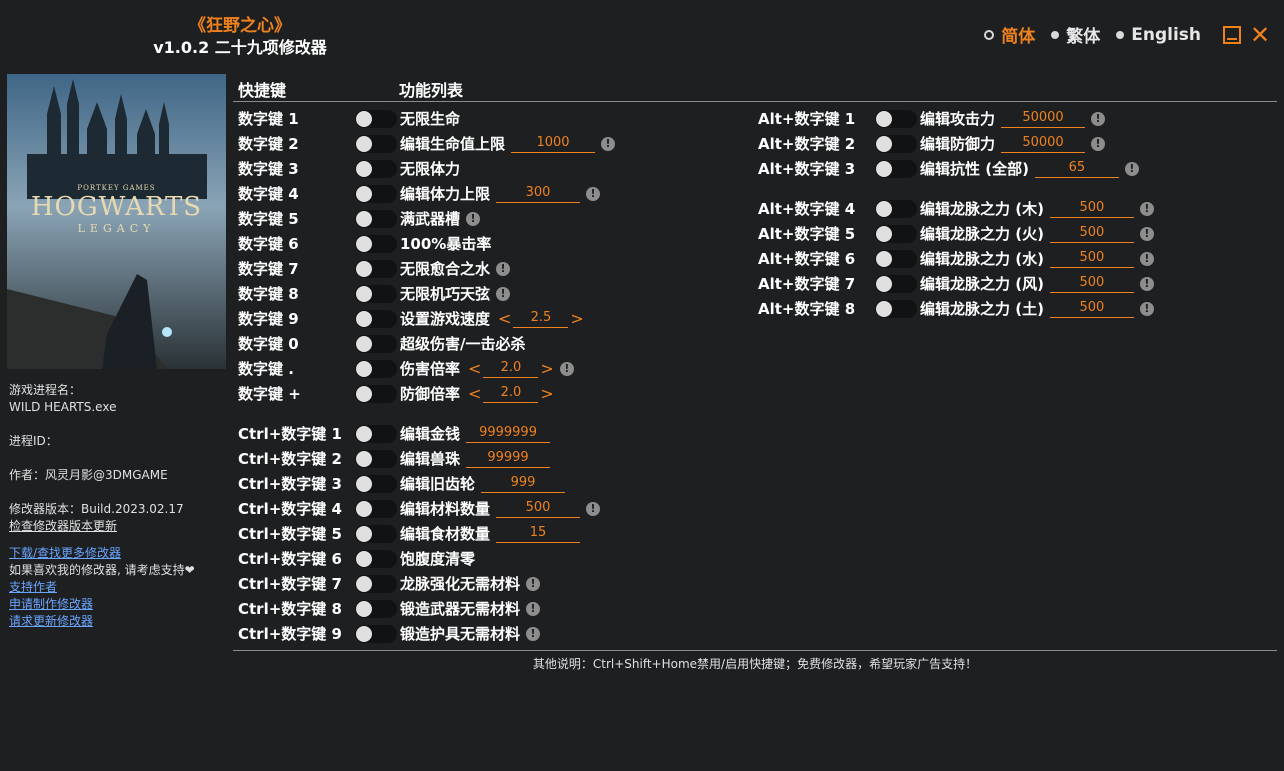  I want to click on value-input: 9999999, so click(508, 433).